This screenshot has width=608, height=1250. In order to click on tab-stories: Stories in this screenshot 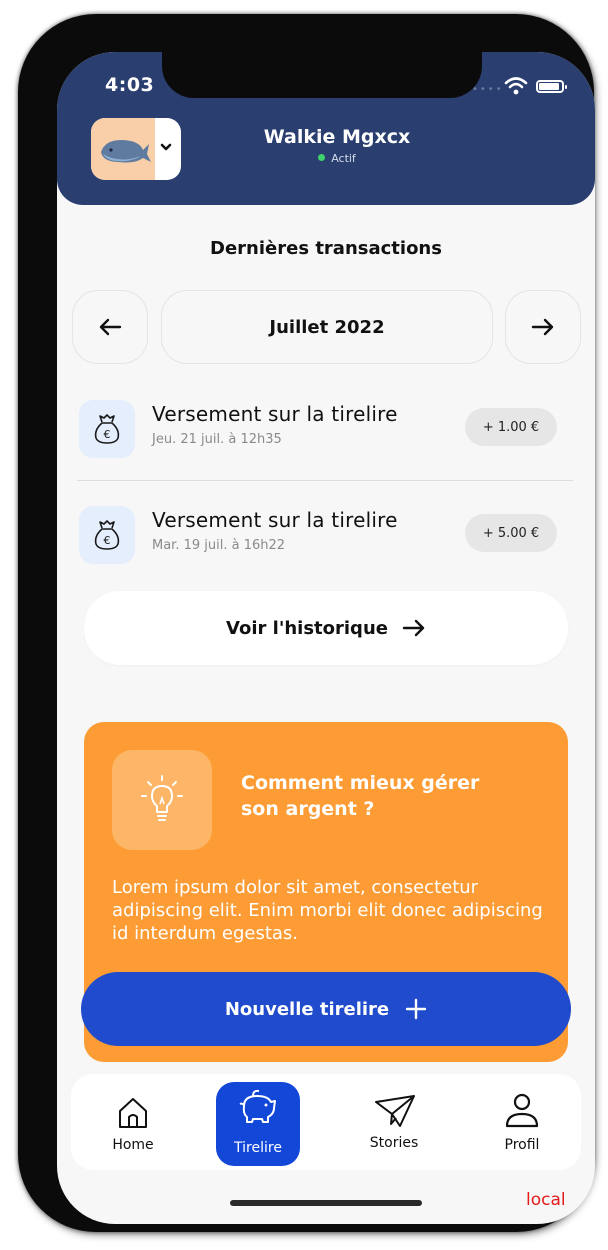, I will do `click(394, 1122)`.